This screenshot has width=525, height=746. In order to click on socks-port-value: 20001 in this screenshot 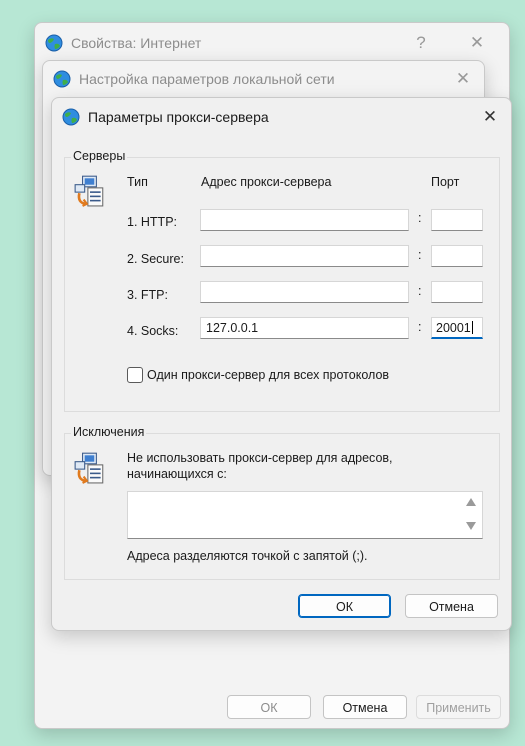, I will do `click(453, 328)`.